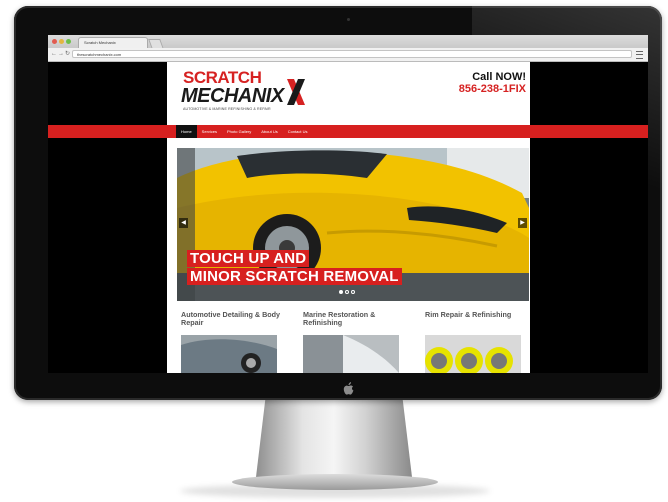  I want to click on call-now-block: Call NOW! 856-238-1FIX, so click(492, 83).